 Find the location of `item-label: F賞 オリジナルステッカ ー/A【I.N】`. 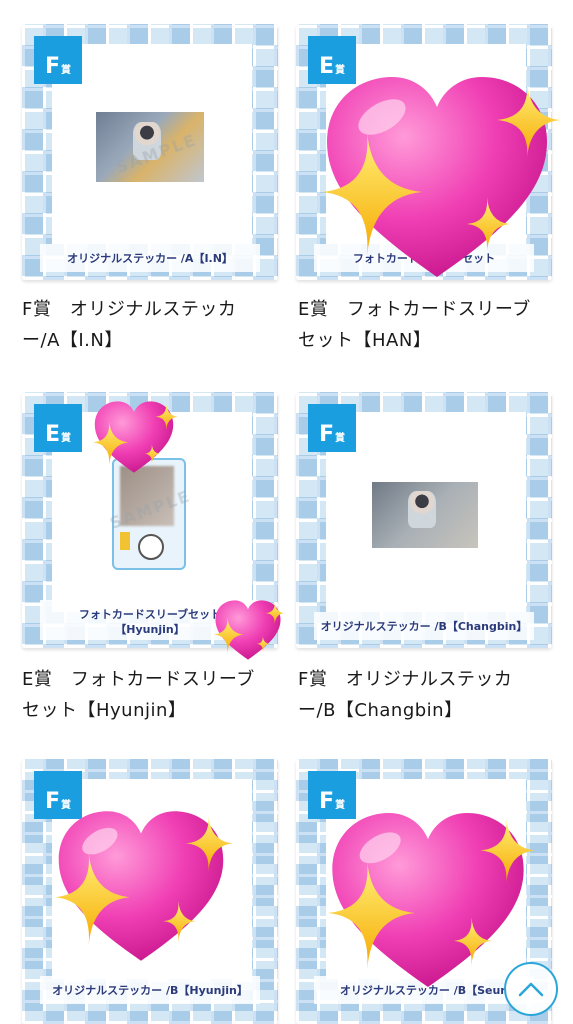

item-label: F賞 オリジナルステッカ ー/A【I.N】 is located at coordinates (129, 325).